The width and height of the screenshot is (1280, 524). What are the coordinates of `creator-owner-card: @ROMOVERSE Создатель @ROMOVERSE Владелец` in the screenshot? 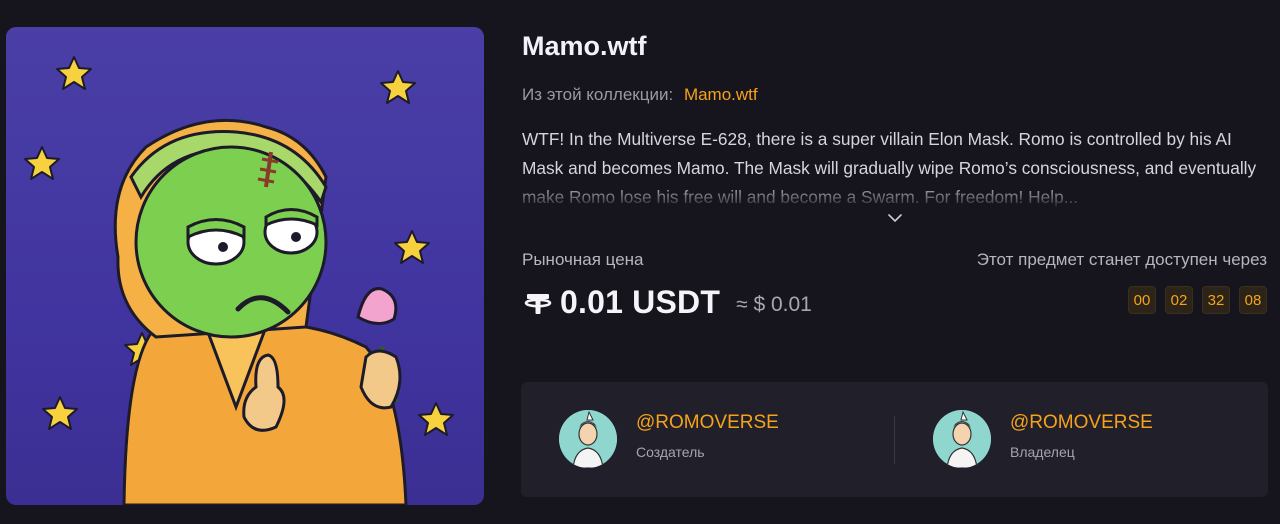 It's located at (894, 439).